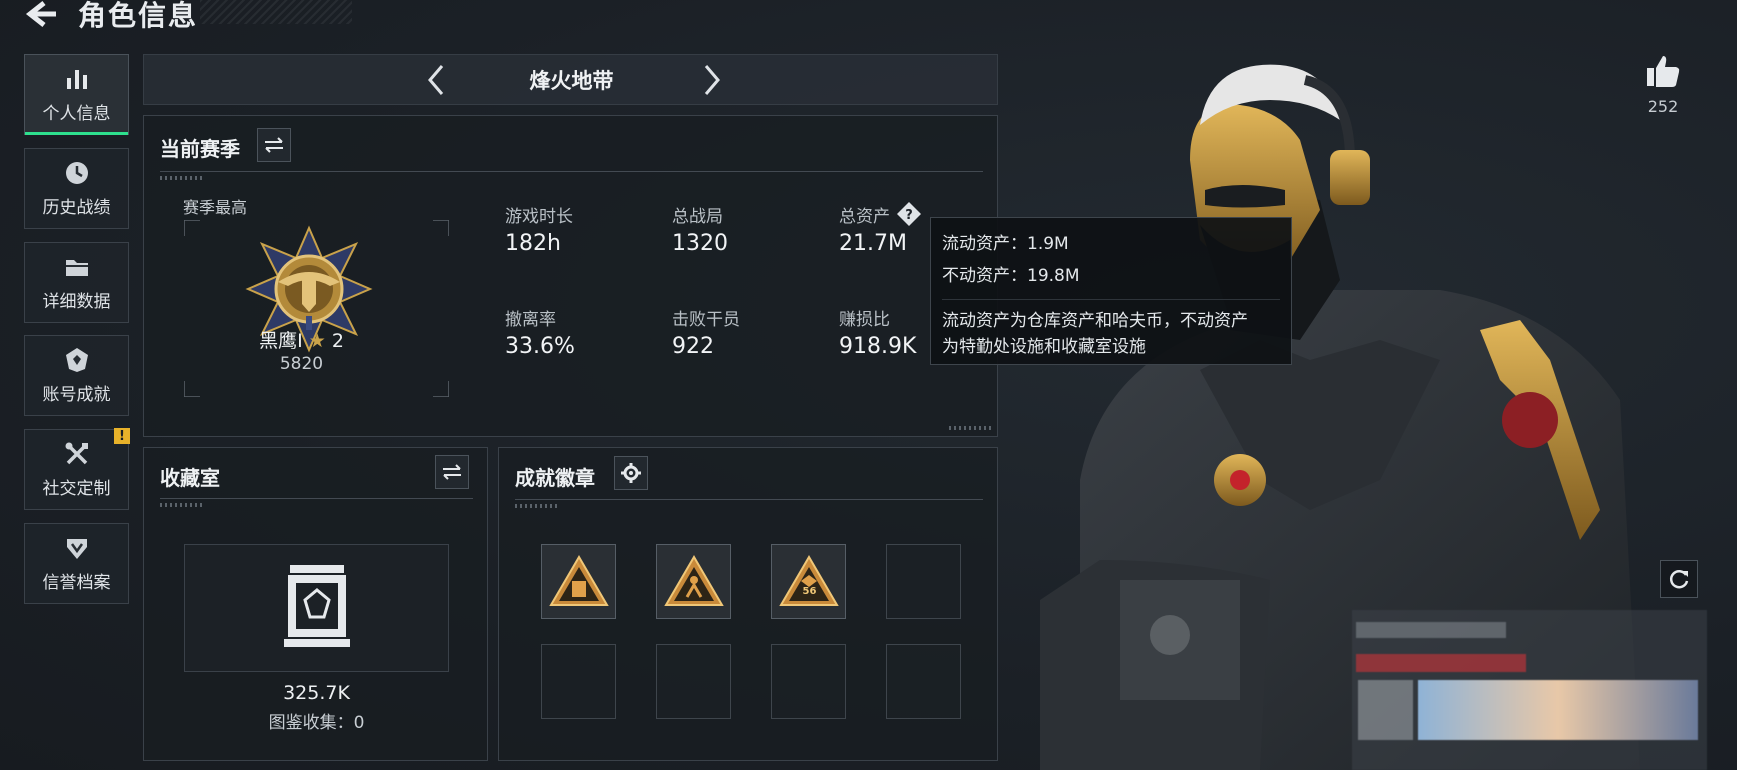  What do you see at coordinates (1441, 663) in the screenshot?
I see `redacted-banner` at bounding box center [1441, 663].